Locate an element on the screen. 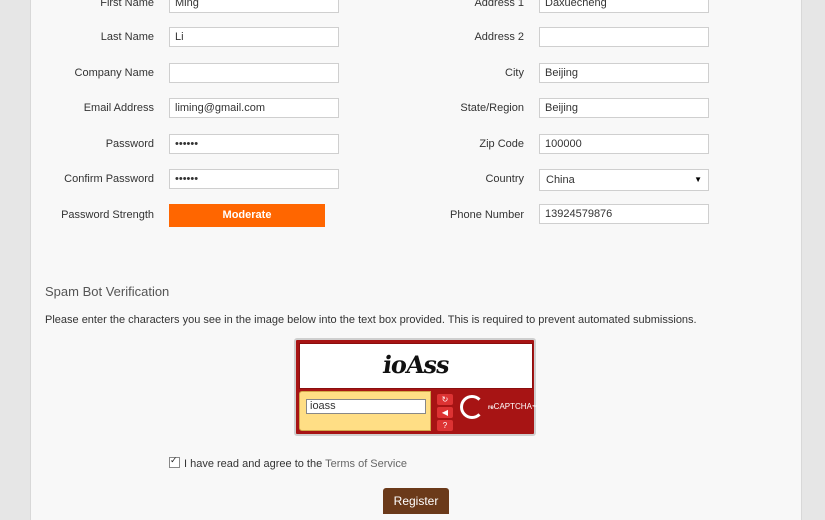  register-button: Register is located at coordinates (416, 501).